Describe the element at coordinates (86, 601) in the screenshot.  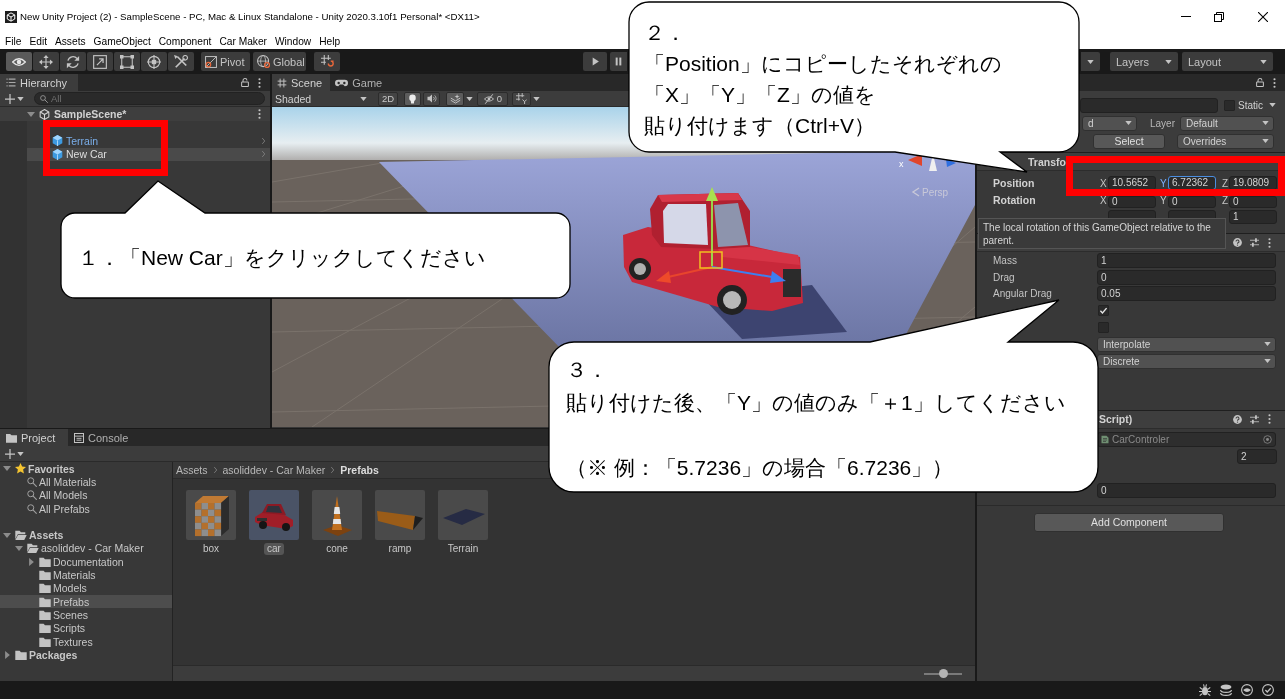
I see `tree-item: Prefabs` at that location.